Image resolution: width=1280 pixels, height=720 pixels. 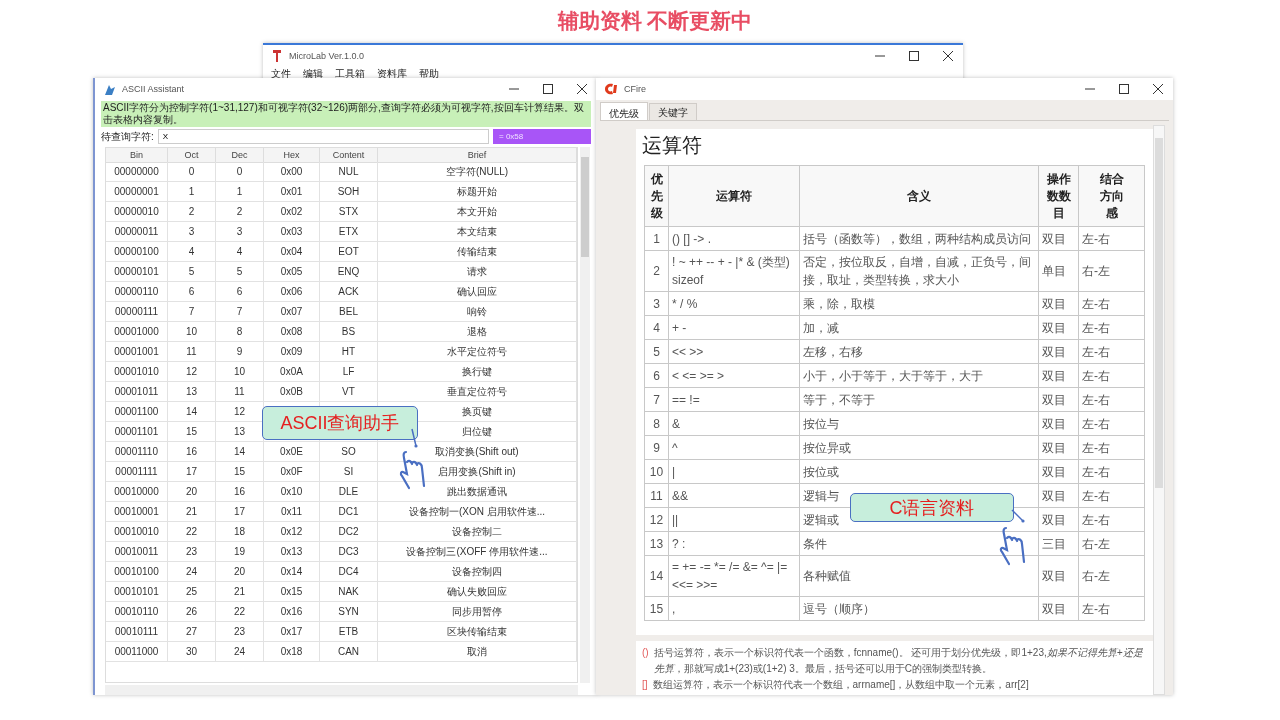 What do you see at coordinates (349, 492) in the screenshot?
I see `table-cell: DLE` at bounding box center [349, 492].